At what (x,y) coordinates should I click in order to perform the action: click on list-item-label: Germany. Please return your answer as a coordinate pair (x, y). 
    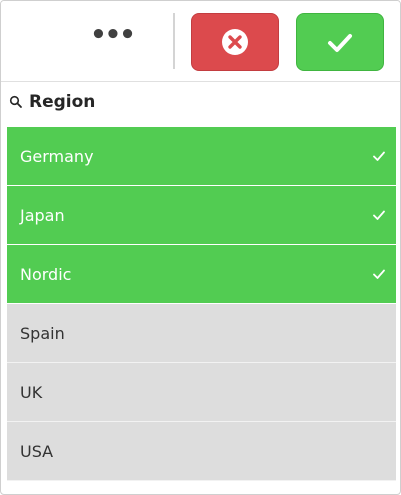
    Looking at the image, I should click on (57, 156).